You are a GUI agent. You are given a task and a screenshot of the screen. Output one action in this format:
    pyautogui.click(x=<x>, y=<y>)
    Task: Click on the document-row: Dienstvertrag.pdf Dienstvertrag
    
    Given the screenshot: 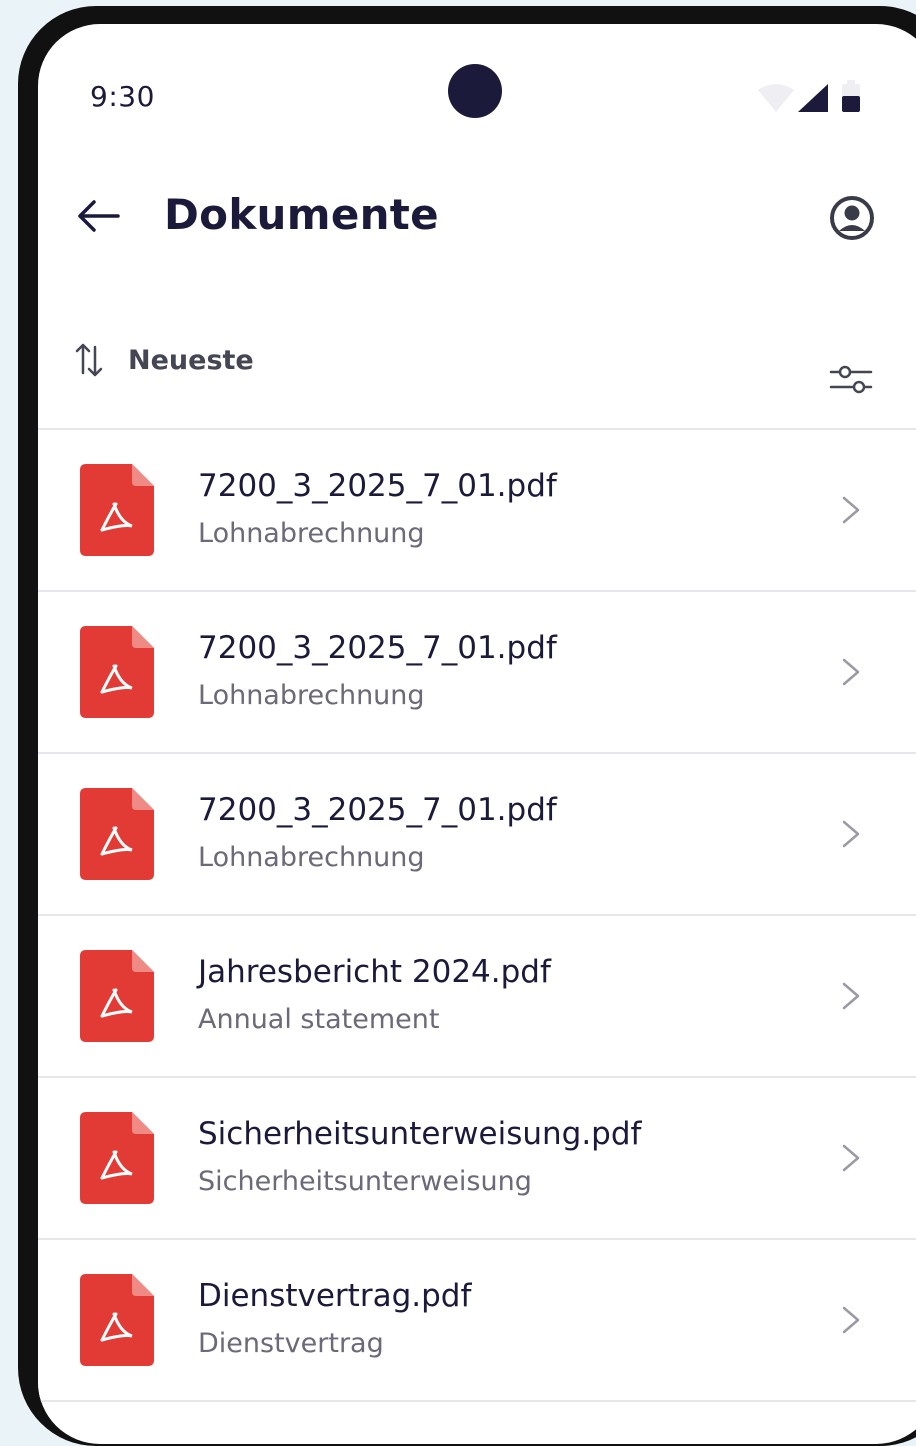 What is the action you would take?
    pyautogui.click(x=477, y=1321)
    